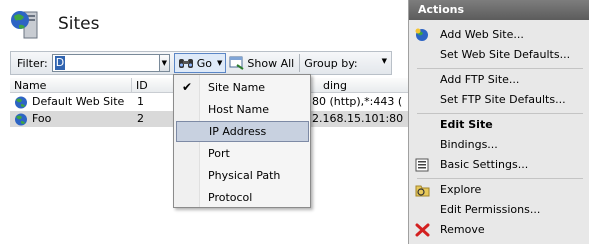 The image size is (589, 244). What do you see at coordinates (358, 118) in the screenshot?
I see `site-binding: 2.168.15.101:80` at bounding box center [358, 118].